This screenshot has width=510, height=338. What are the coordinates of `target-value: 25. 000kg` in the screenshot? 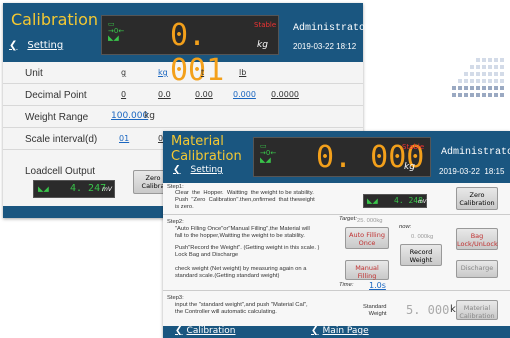 It's located at (370, 221).